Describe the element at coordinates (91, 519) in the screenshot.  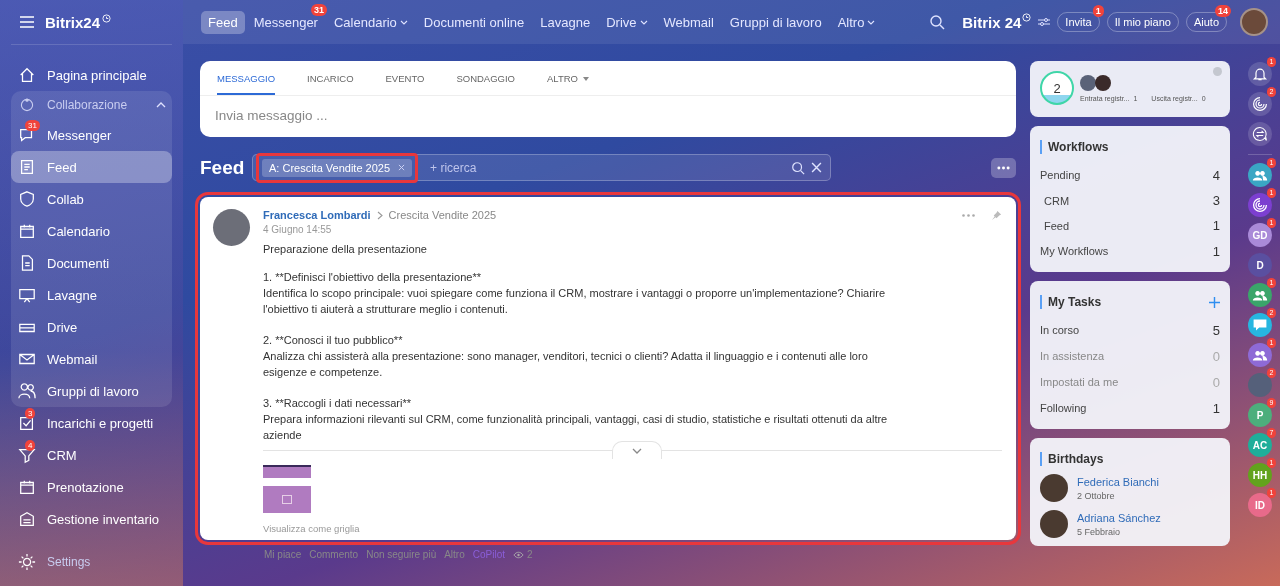
I see `sidebar-item: Gestione inventario` at that location.